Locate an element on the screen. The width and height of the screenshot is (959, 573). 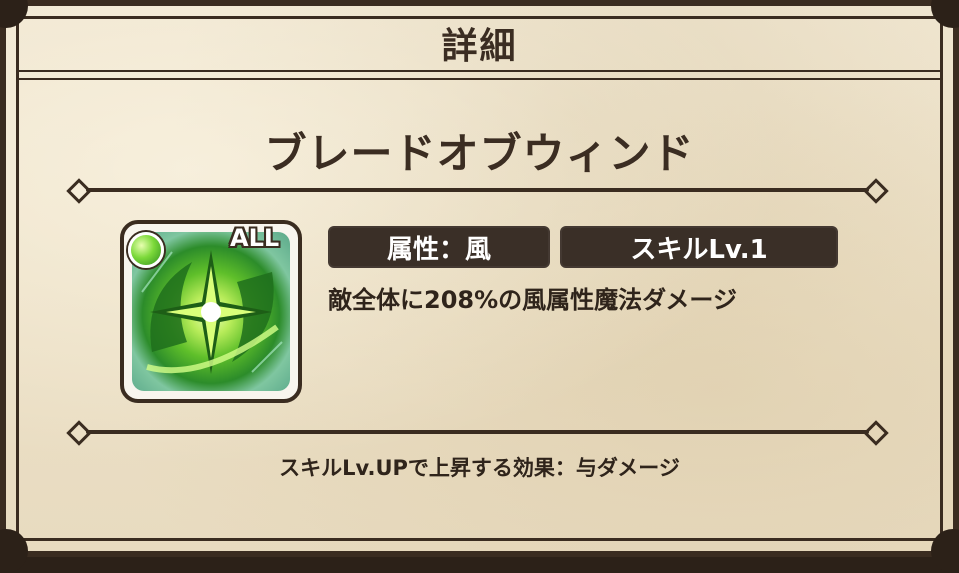
skill-name: ブレードオブウィンド is located at coordinates (479, 153).